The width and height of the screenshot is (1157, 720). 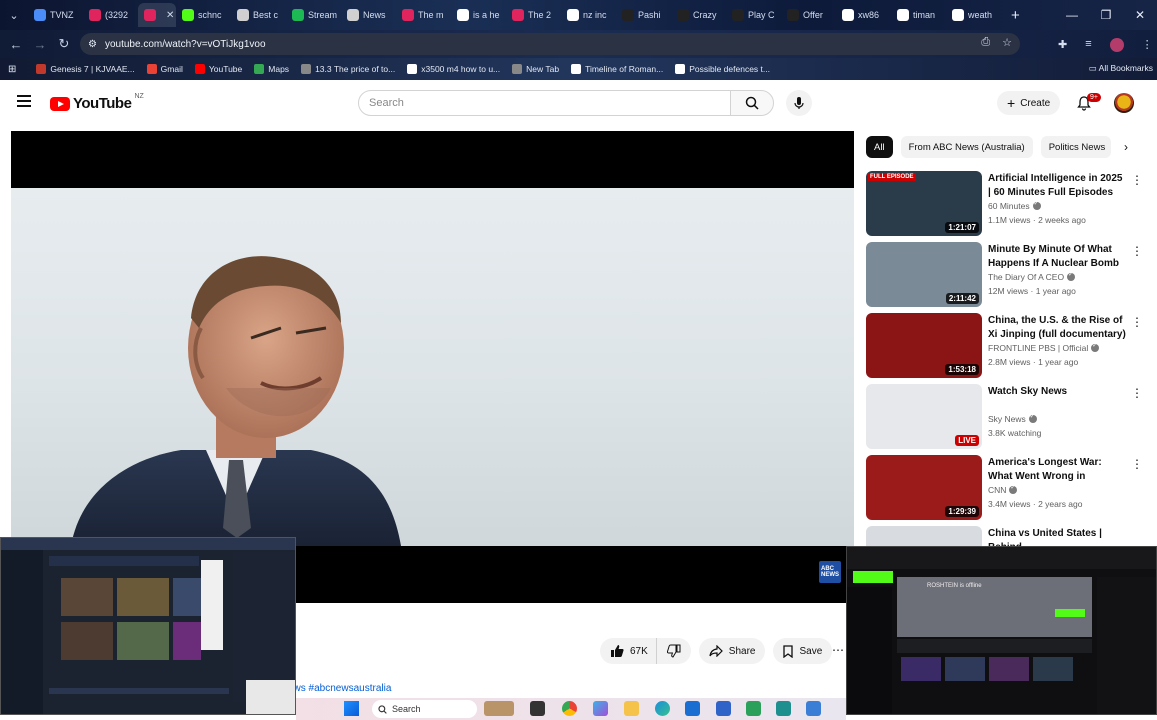 What do you see at coordinates (1001, 630) in the screenshot?
I see `kick-stream-overlay: ROSHTEIN is offline` at bounding box center [1001, 630].